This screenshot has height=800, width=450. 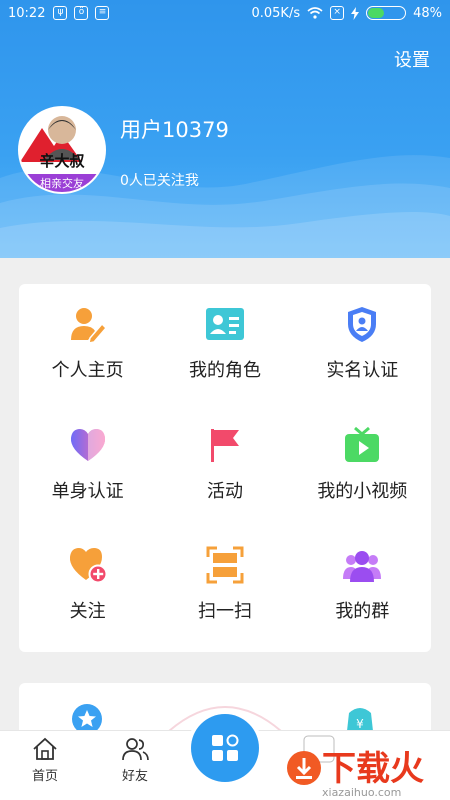 I want to click on menu-label: 个人主页, so click(x=87, y=370).